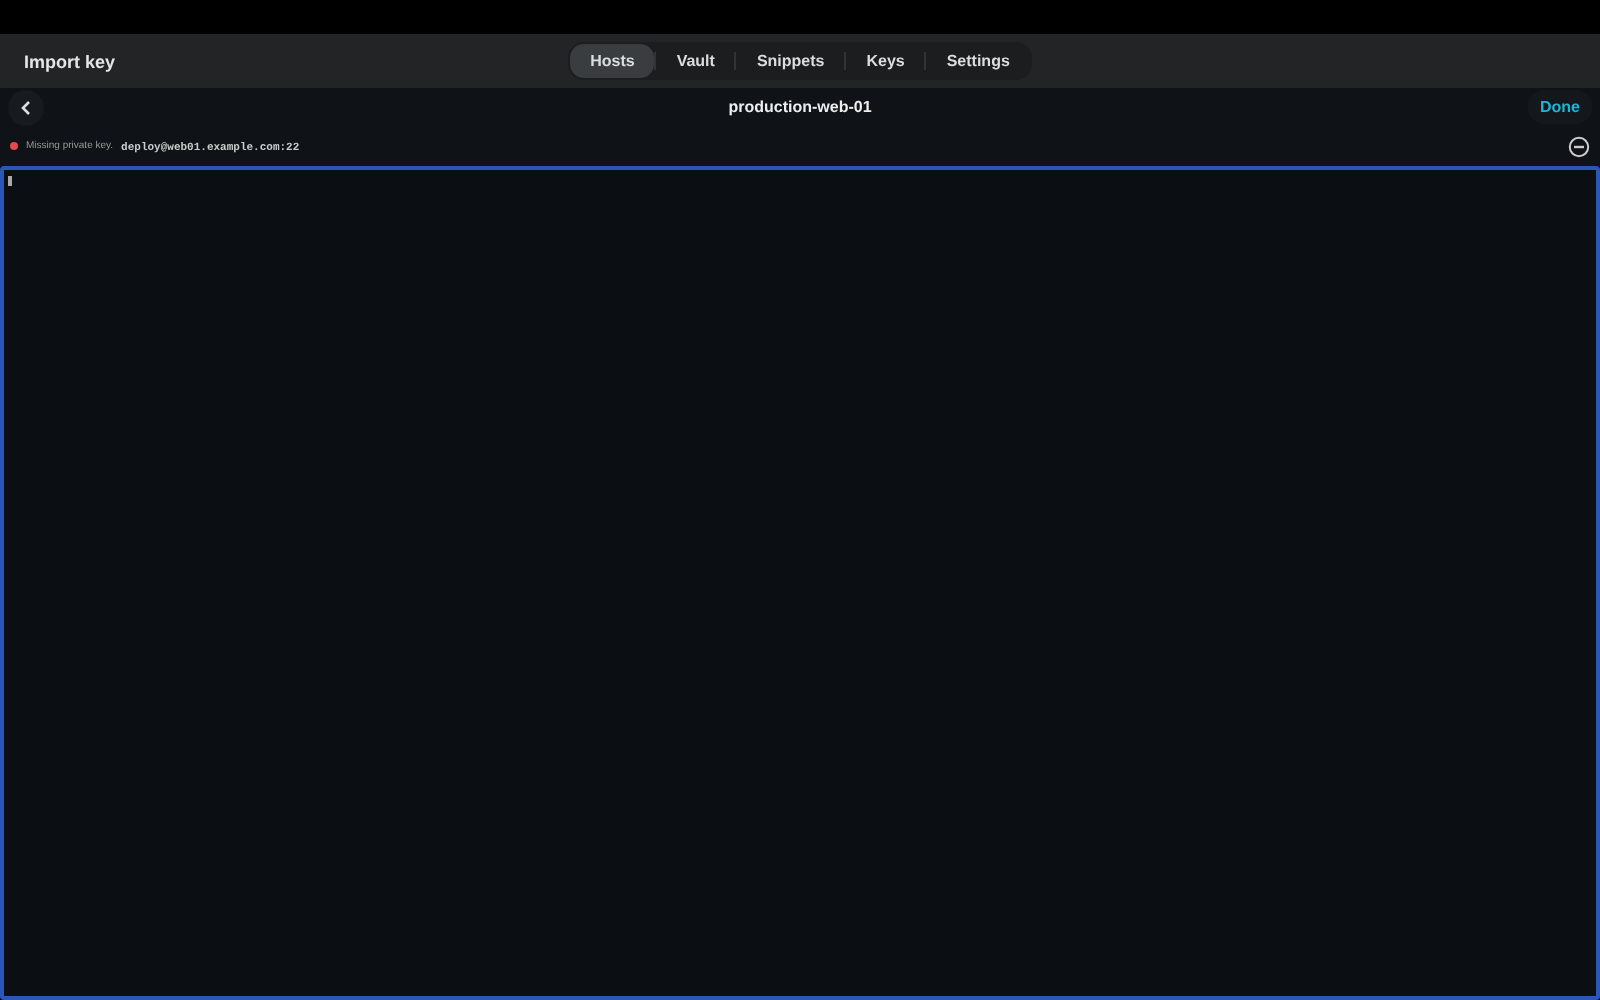 This screenshot has height=1000, width=1600. What do you see at coordinates (1560, 107) in the screenshot?
I see `done-button: Done` at bounding box center [1560, 107].